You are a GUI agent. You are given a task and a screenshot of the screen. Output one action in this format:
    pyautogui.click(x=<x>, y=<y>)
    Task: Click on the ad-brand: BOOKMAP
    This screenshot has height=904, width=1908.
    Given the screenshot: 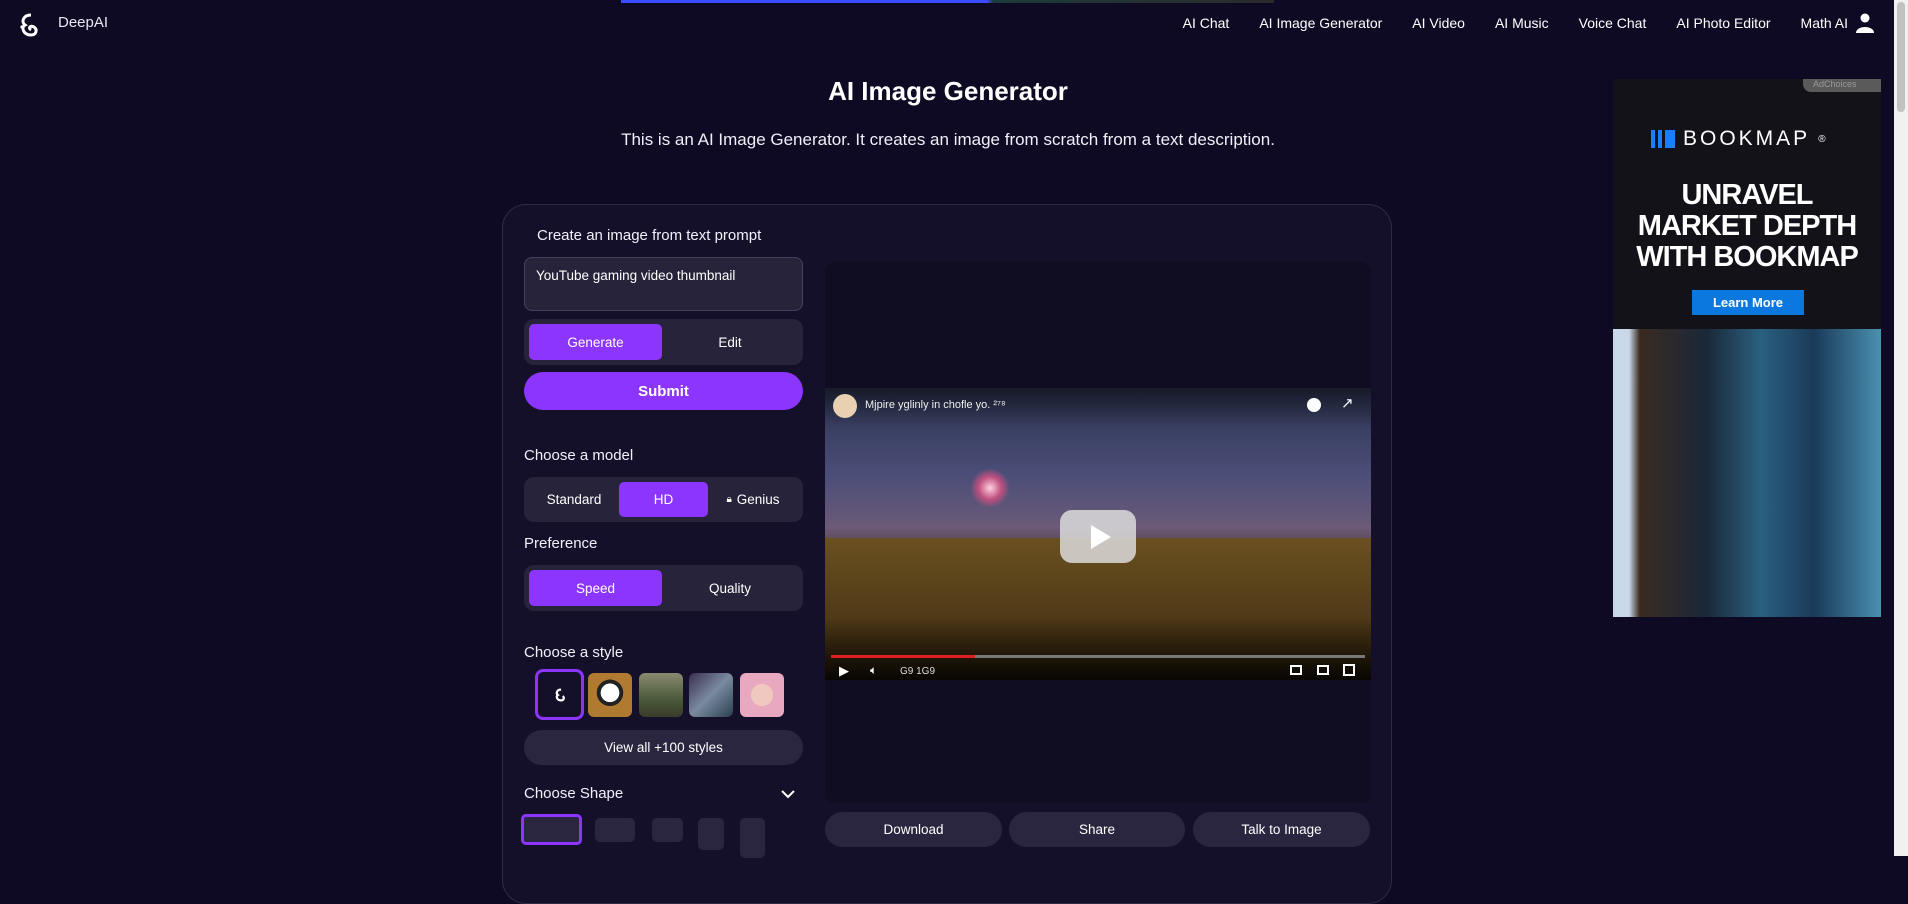 What is the action you would take?
    pyautogui.click(x=1747, y=138)
    